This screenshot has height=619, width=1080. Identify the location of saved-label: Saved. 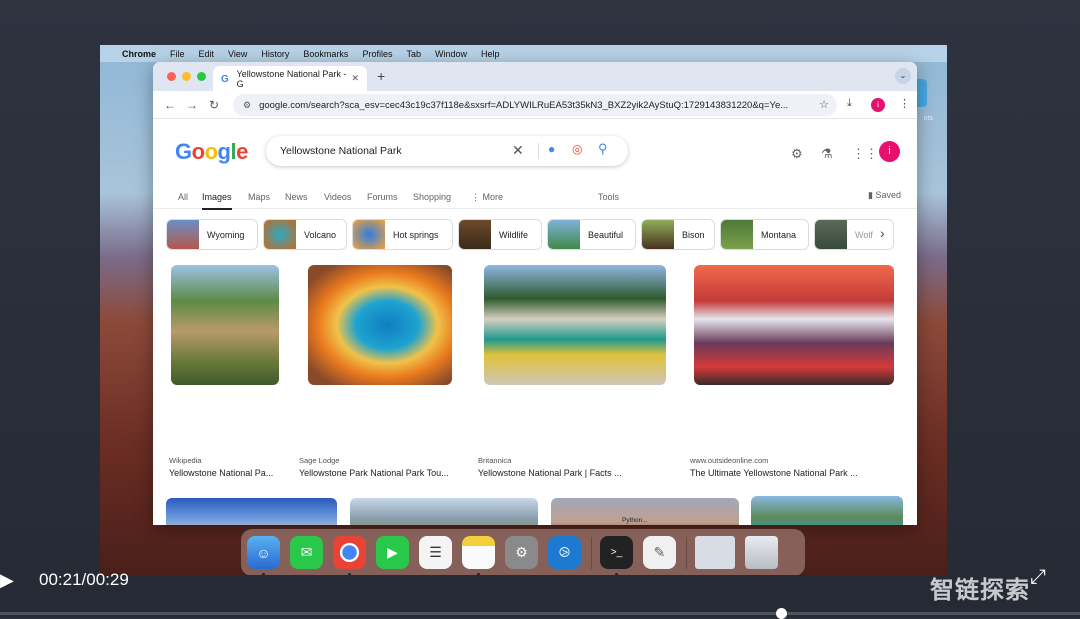
(888, 195).